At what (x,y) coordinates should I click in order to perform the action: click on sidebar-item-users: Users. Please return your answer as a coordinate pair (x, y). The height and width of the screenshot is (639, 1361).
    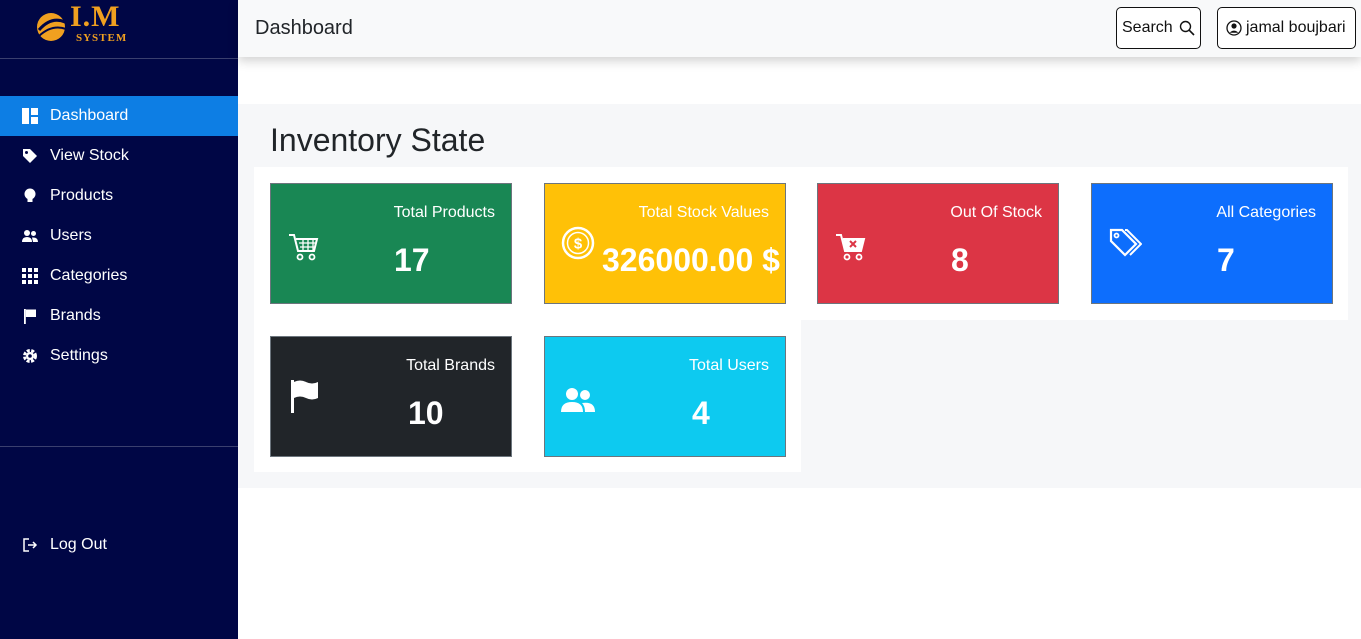
    Looking at the image, I should click on (119, 236).